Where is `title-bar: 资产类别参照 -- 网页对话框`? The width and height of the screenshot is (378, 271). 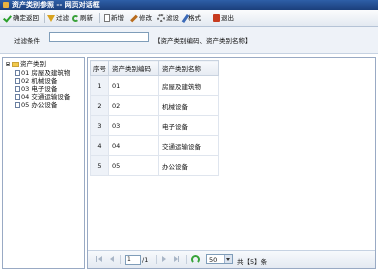
title-bar: 资产类别参照 -- 网页对话框 is located at coordinates (189, 5).